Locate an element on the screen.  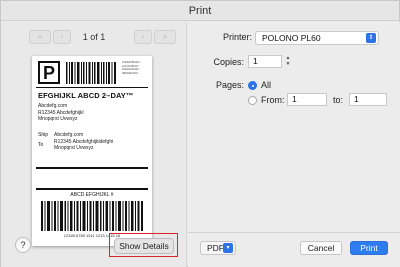
copies-stepper: ▲ ▼ is located at coordinates (288, 61).